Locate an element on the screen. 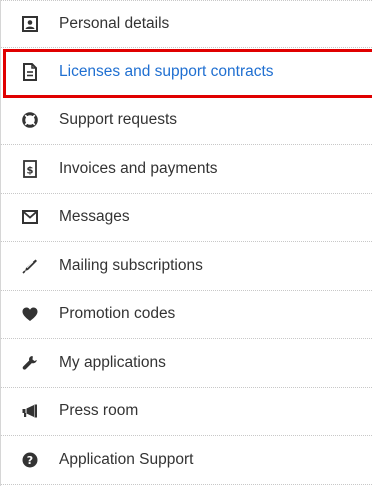  envelope-icon is located at coordinates (30, 217).